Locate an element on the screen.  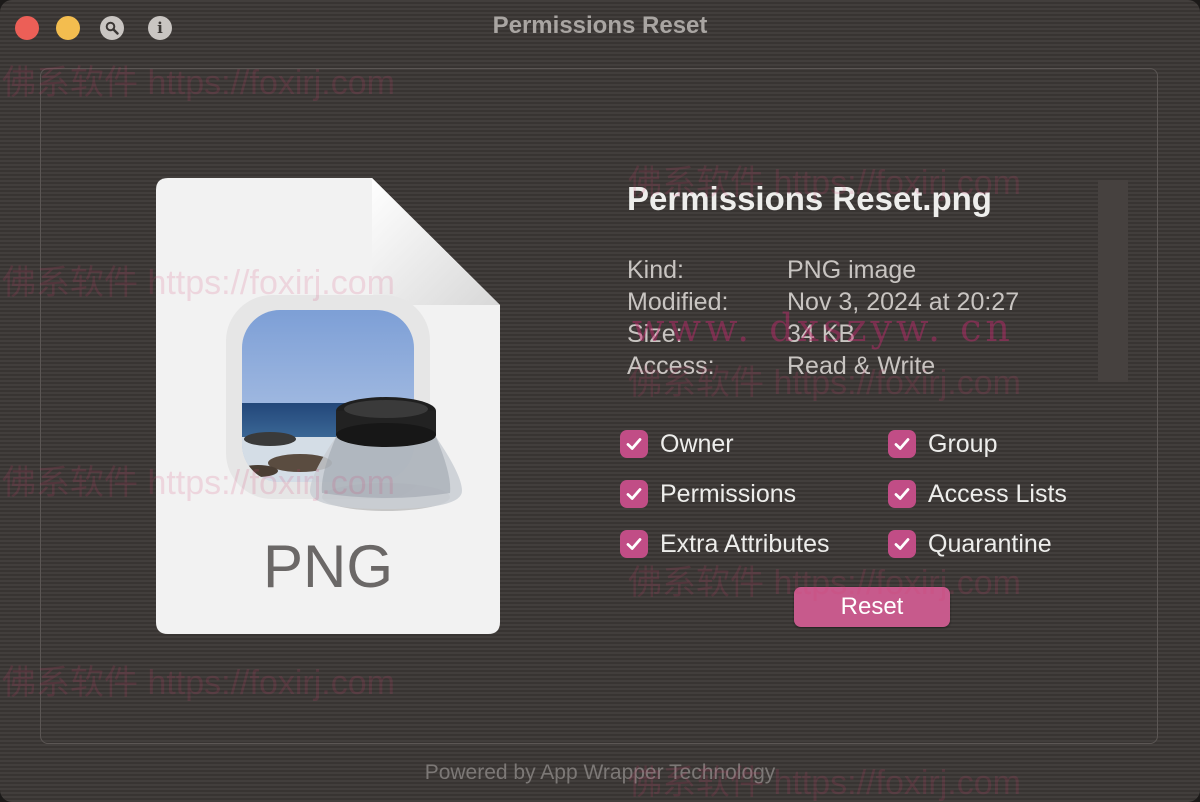
checkbox-group-label: Group is located at coordinates (963, 443).